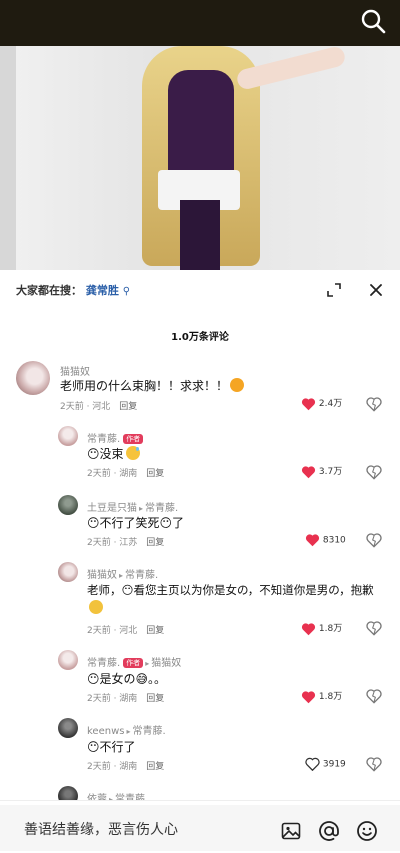 The width and height of the screenshot is (400, 853). What do you see at coordinates (291, 831) in the screenshot?
I see `image-icon` at bounding box center [291, 831].